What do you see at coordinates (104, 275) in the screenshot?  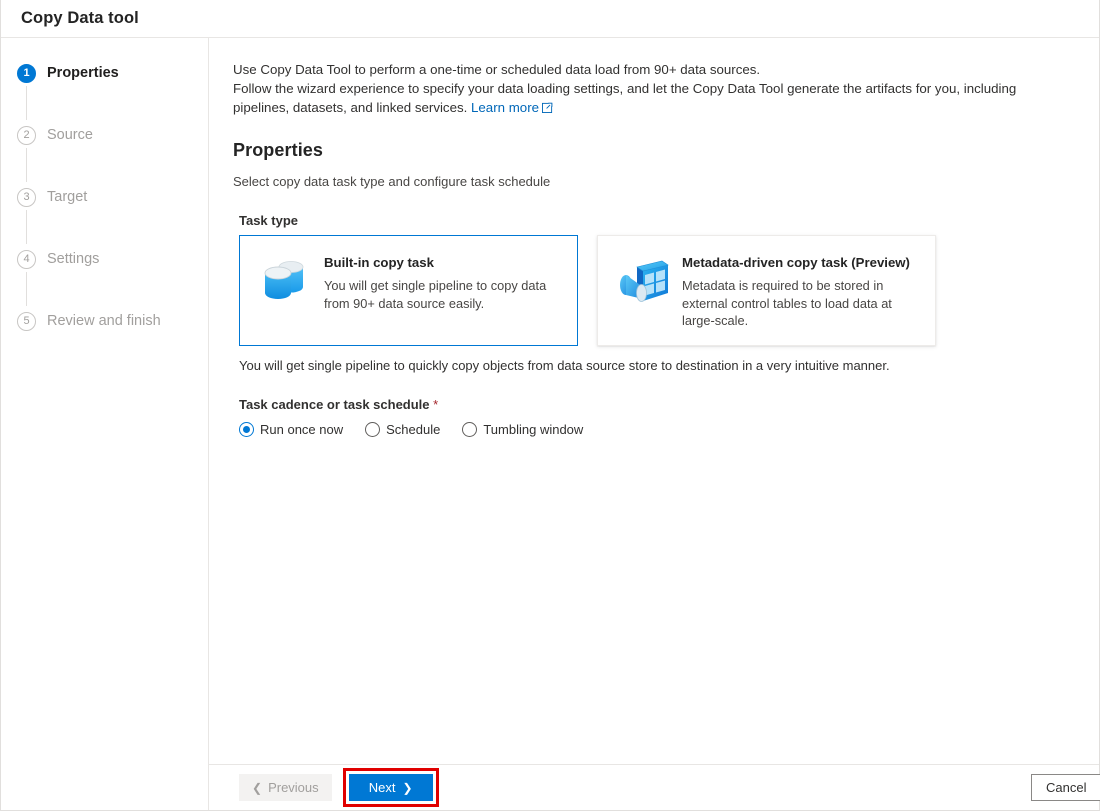 I see `sidebar-step-settings: 4 Settings` at bounding box center [104, 275].